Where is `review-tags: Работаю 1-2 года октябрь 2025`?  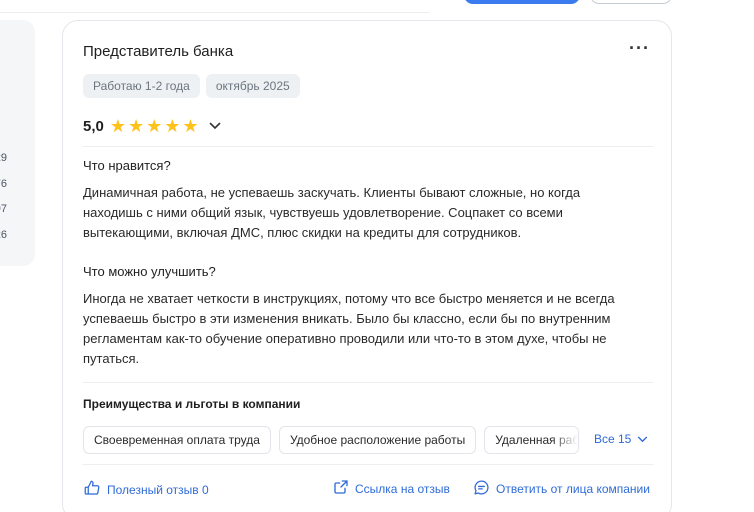
review-tags: Работаю 1-2 года октябрь 2025 is located at coordinates (191, 86).